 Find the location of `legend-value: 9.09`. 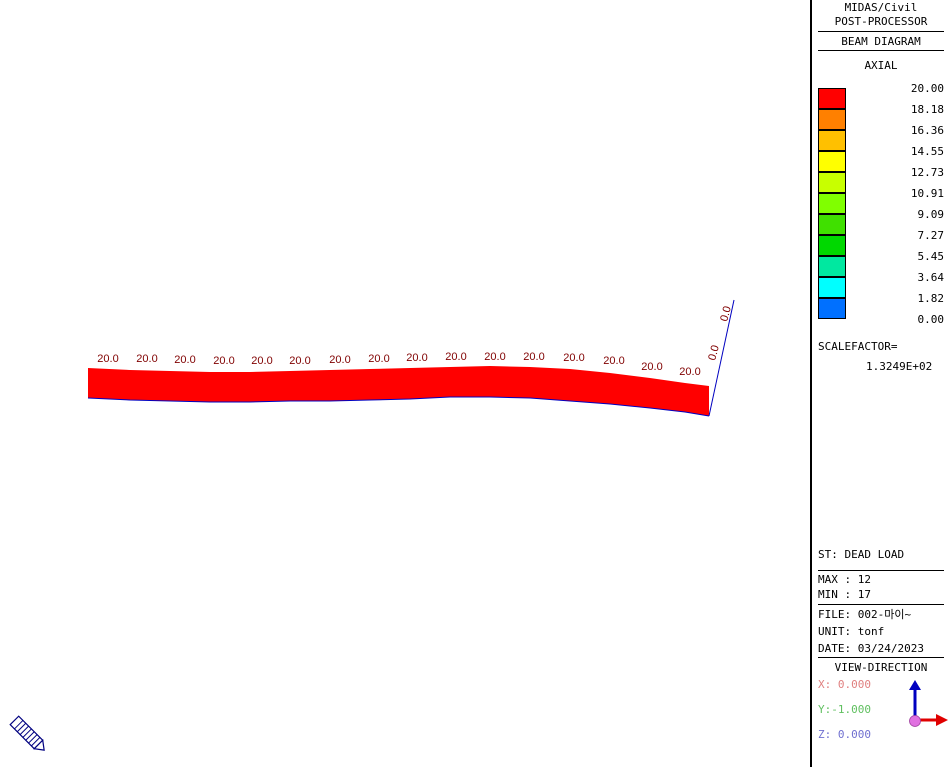

legend-value: 9.09 is located at coordinates (931, 214).